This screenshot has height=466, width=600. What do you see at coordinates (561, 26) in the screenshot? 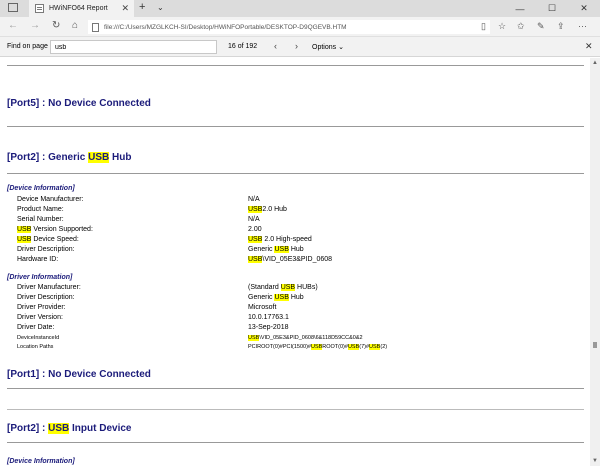
I see `share-icon: ⇪` at bounding box center [561, 26].